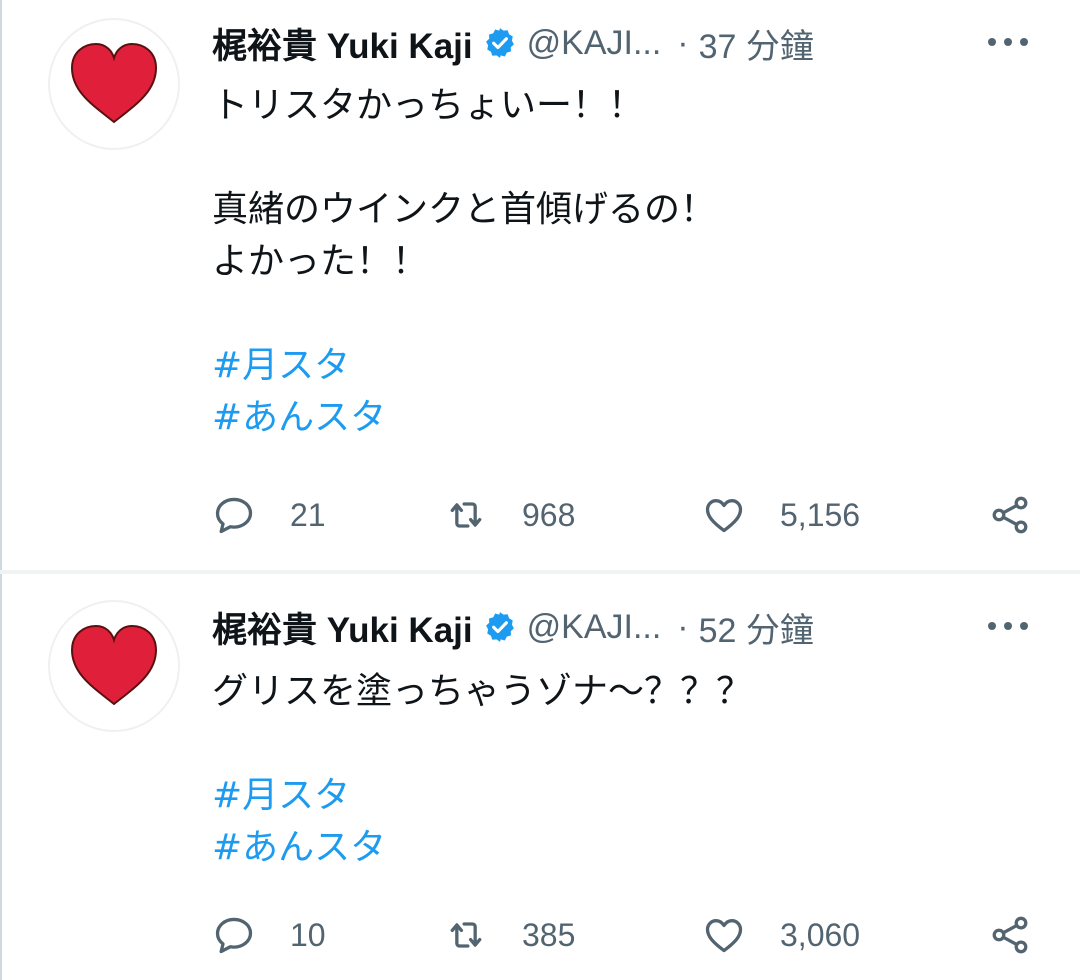 This screenshot has width=1080, height=980. Describe the element at coordinates (549, 514) in the screenshot. I see `retweet-count: 968` at that location.